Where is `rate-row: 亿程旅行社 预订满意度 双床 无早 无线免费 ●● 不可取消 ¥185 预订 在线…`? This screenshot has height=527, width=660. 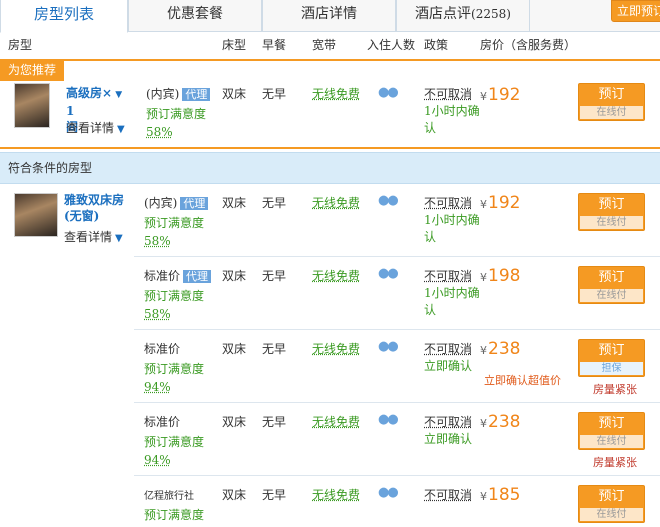
rate-row: 亿程旅行社 预订满意度 双床 无早 无线免费 ●● 不可取消 ¥185 预订 在线… is located at coordinates (397, 501).